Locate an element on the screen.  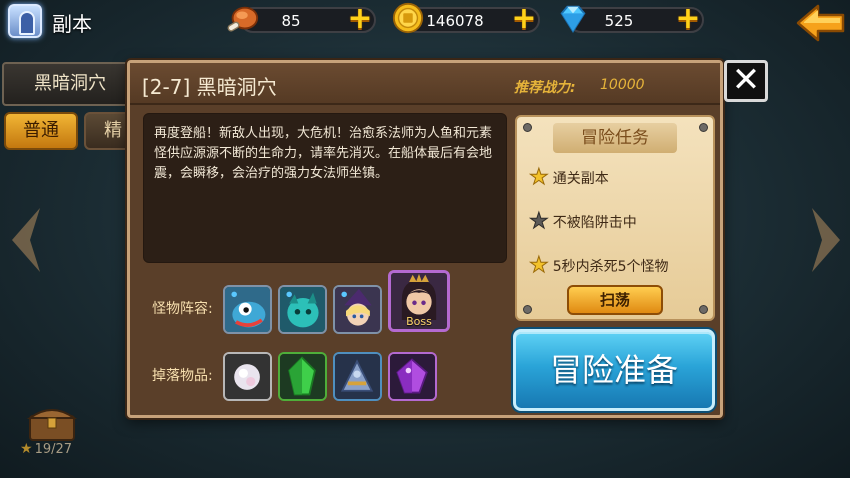
star-icon: ★ is located at coordinates (26, 449).